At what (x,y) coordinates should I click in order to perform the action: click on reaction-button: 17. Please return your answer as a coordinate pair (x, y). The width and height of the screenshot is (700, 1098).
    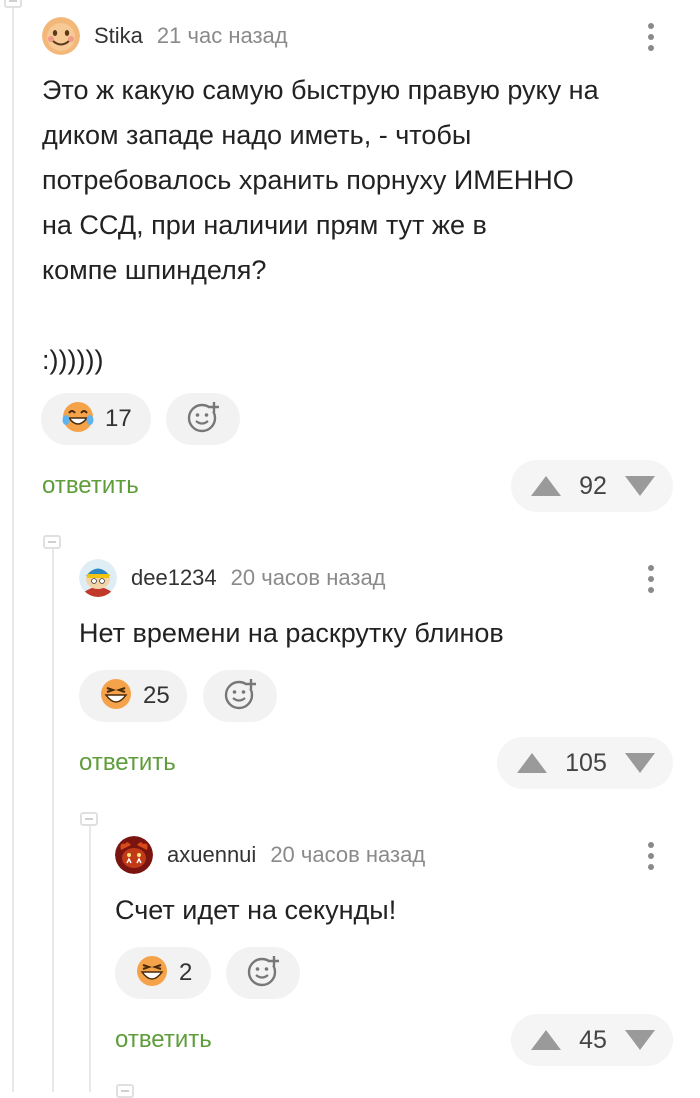
    Looking at the image, I should click on (96, 419).